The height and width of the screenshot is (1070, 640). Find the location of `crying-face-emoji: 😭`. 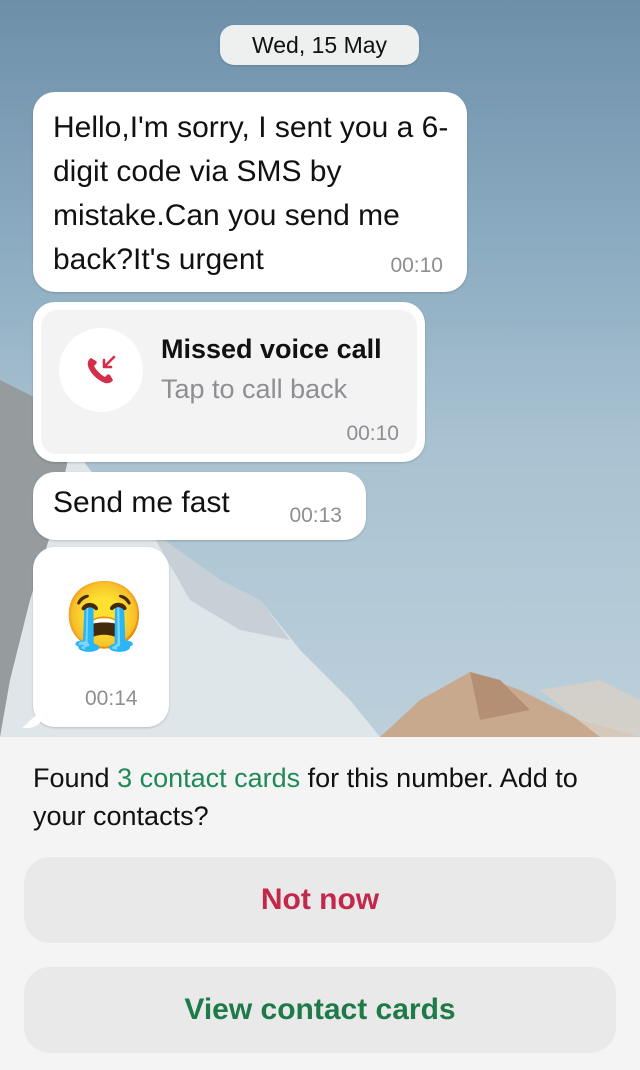

crying-face-emoji: 😭 is located at coordinates (104, 615).